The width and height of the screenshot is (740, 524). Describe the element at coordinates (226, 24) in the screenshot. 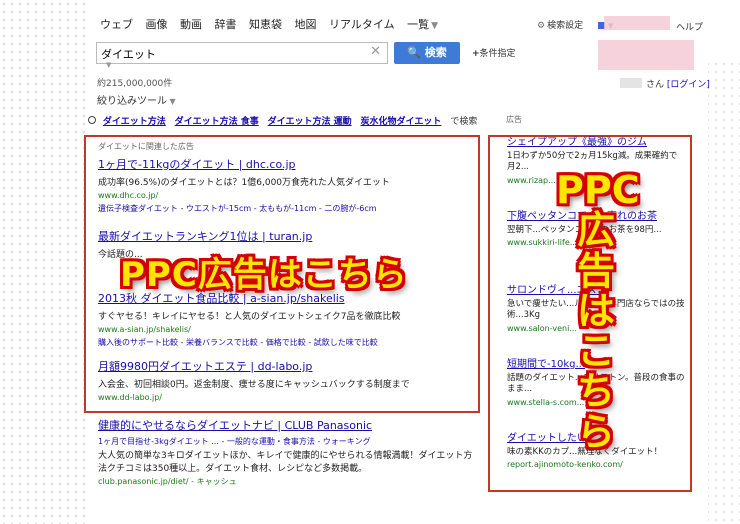

I see `nav-dictionary: 辞書` at that location.